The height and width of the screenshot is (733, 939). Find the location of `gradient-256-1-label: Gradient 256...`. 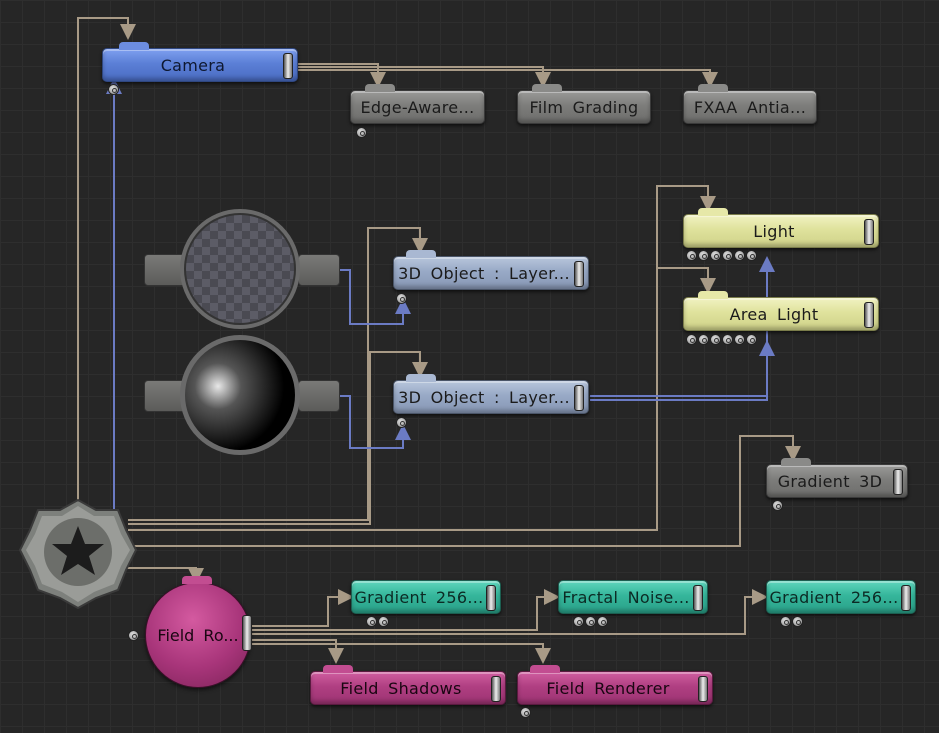

gradient-256-1-label: Gradient 256... is located at coordinates (419, 597).